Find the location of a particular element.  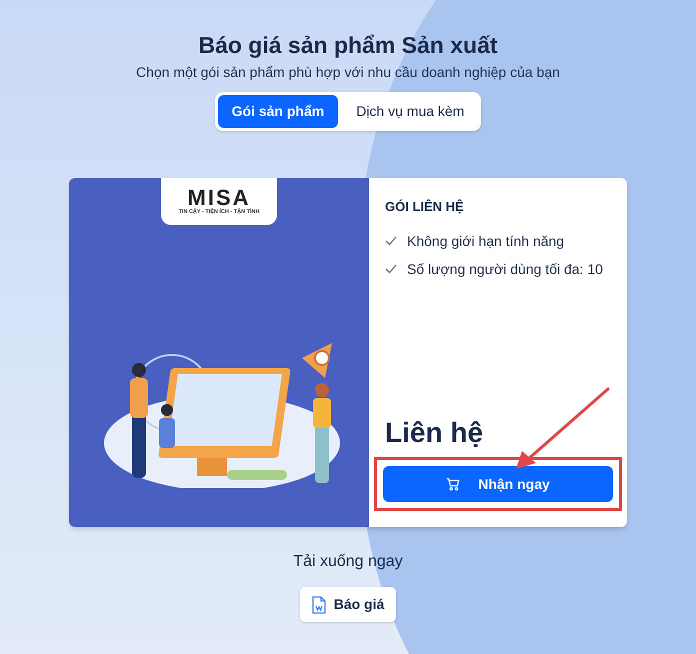

download-label: Tải xuống ngay is located at coordinates (348, 562).